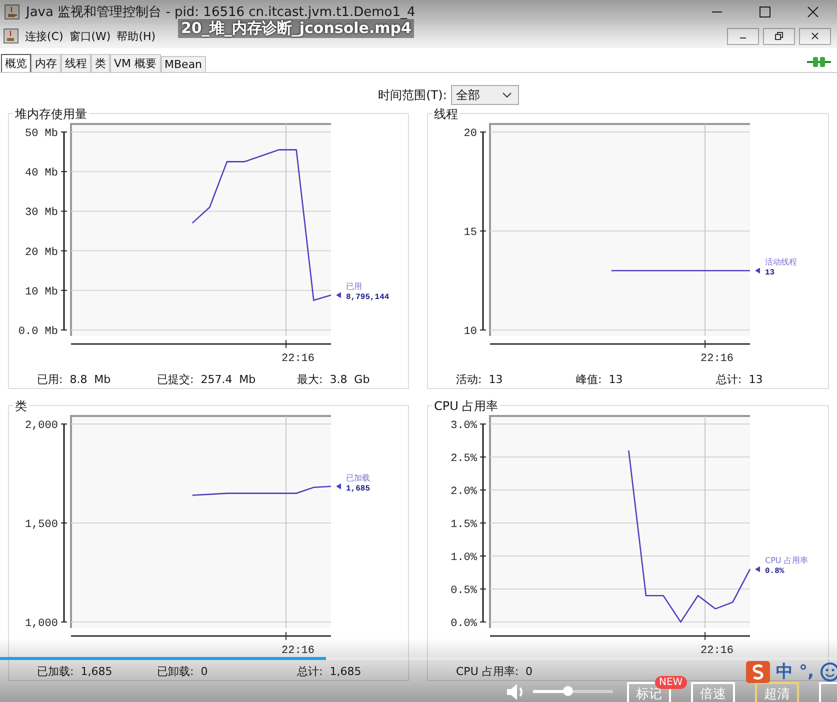 This screenshot has width=837, height=702. Describe the element at coordinates (828, 692) in the screenshot. I see `player-button` at that location.